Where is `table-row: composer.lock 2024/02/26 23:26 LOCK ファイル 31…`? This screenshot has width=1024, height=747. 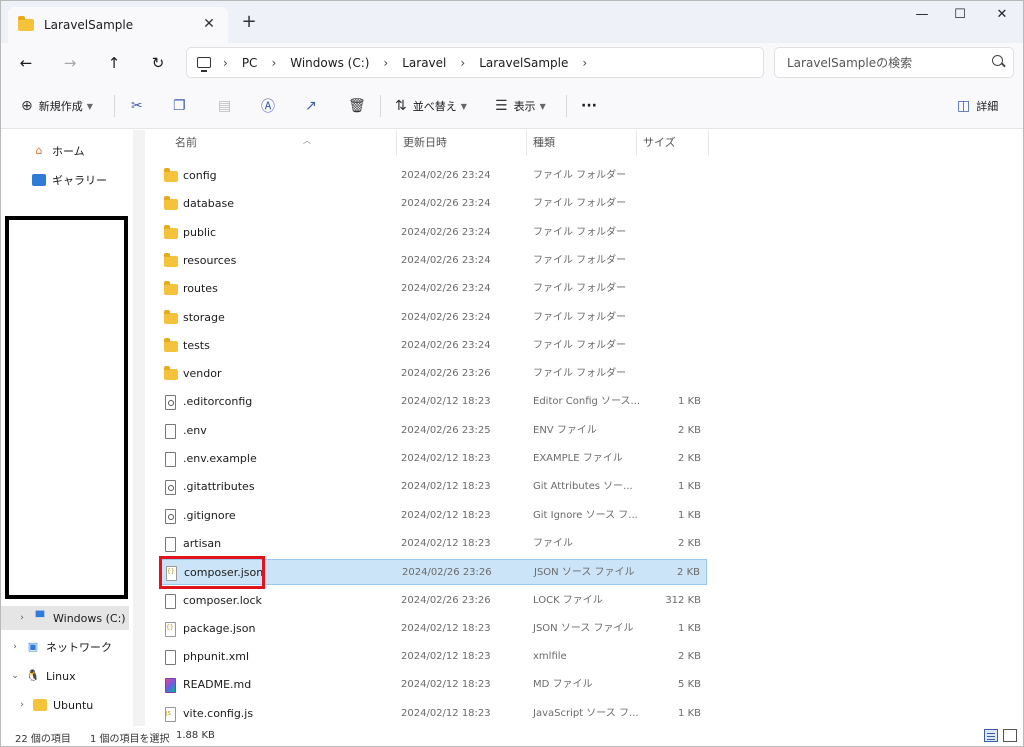
table-row: composer.lock 2024/02/26 23:26 LOCK ファイル 31… is located at coordinates (433, 601).